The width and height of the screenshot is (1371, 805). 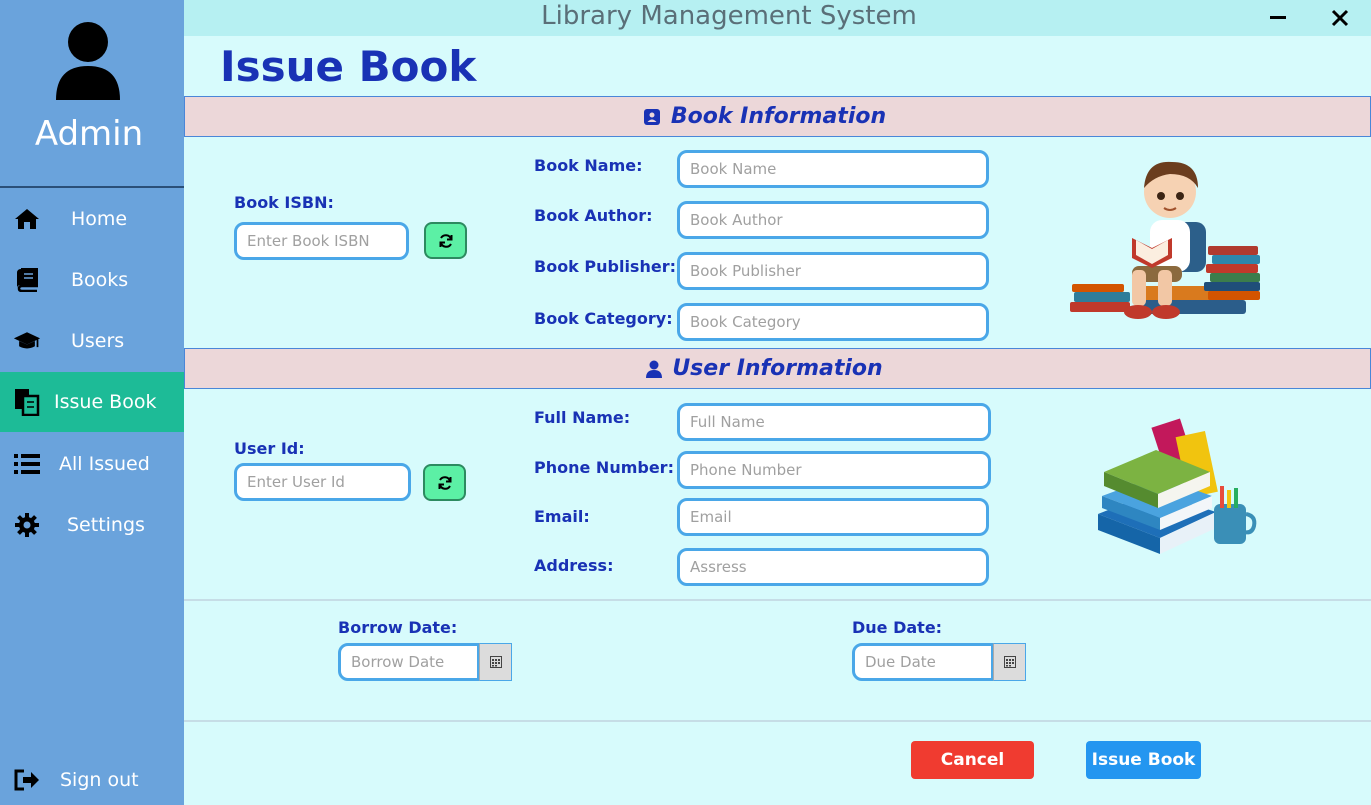 I want to click on due-date-calendar-button, so click(x=1009, y=662).